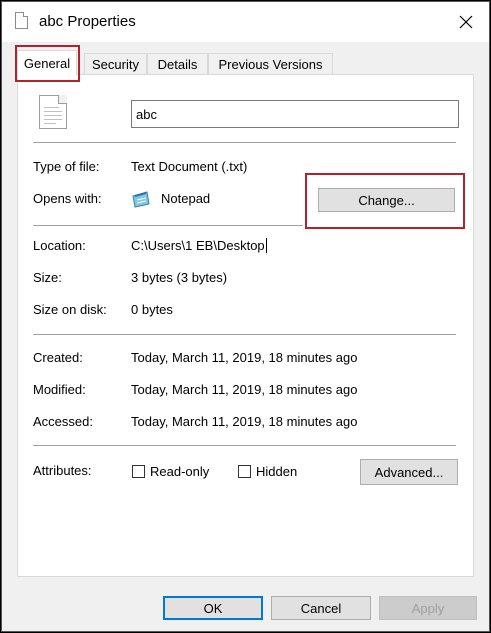 Image resolution: width=491 pixels, height=633 pixels. I want to click on opens-with-label: Opens with:, so click(67, 198).